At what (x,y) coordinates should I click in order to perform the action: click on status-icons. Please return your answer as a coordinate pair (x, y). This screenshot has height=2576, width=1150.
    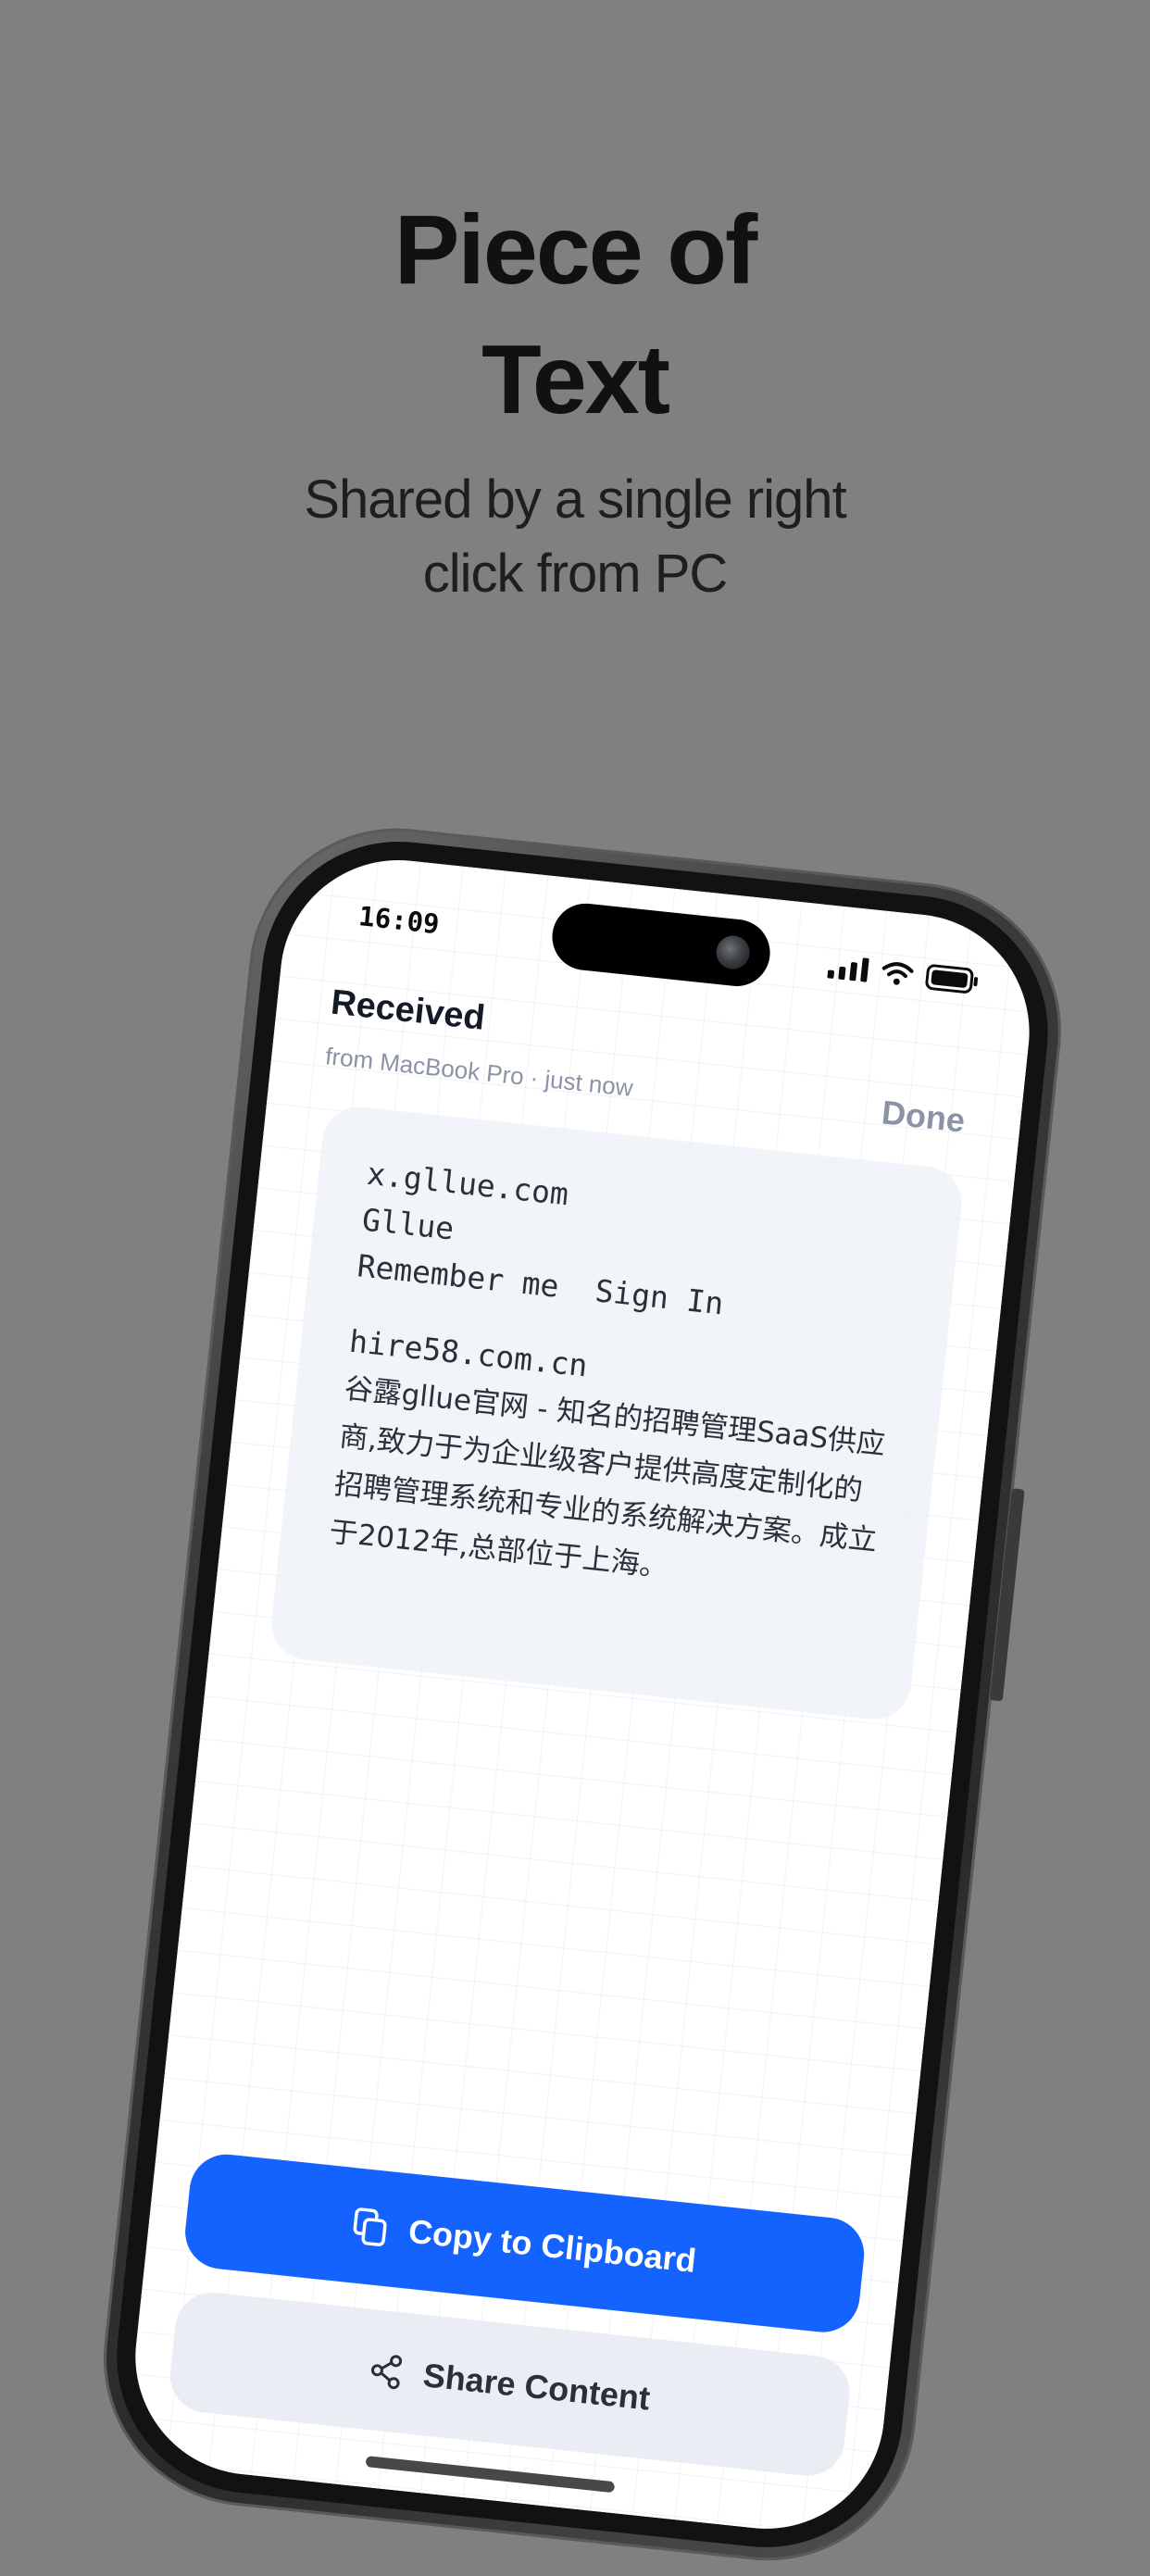
    Looking at the image, I should click on (904, 973).